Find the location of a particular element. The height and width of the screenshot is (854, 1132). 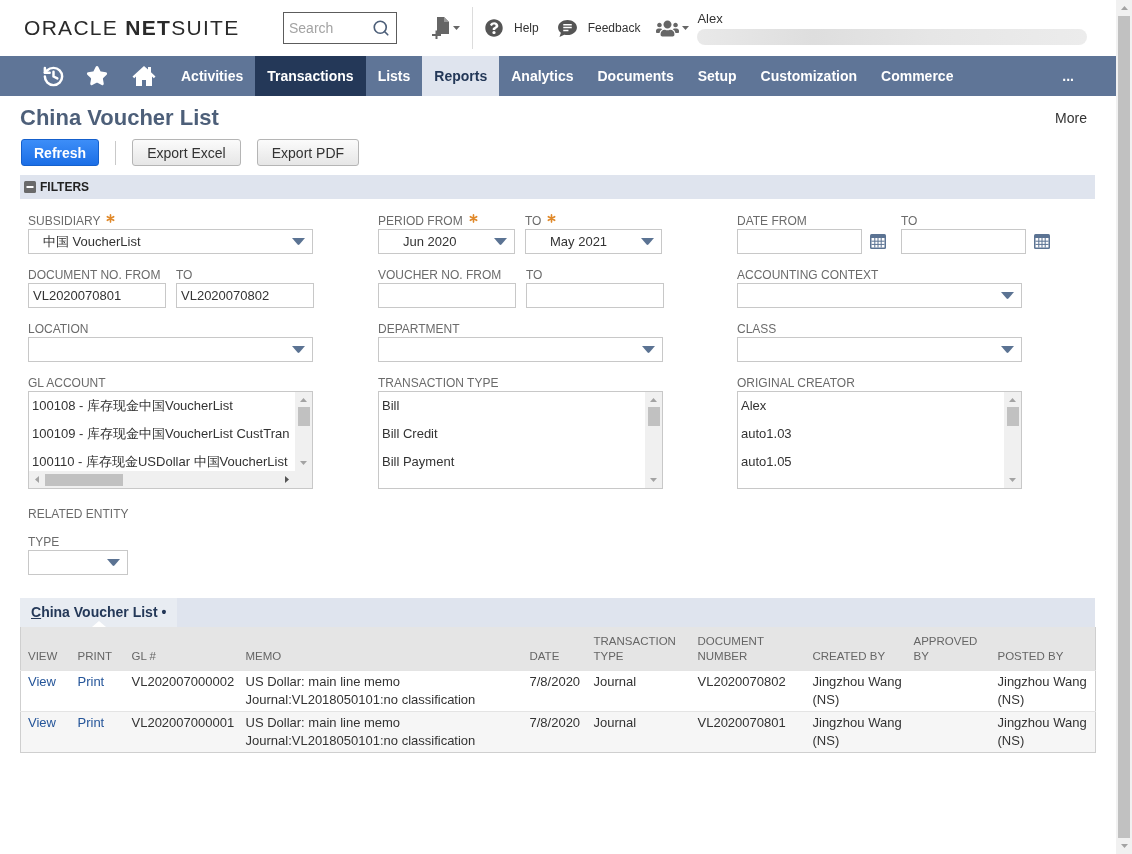

column-header: DOCUMENT NUMBER is located at coordinates (748, 648).